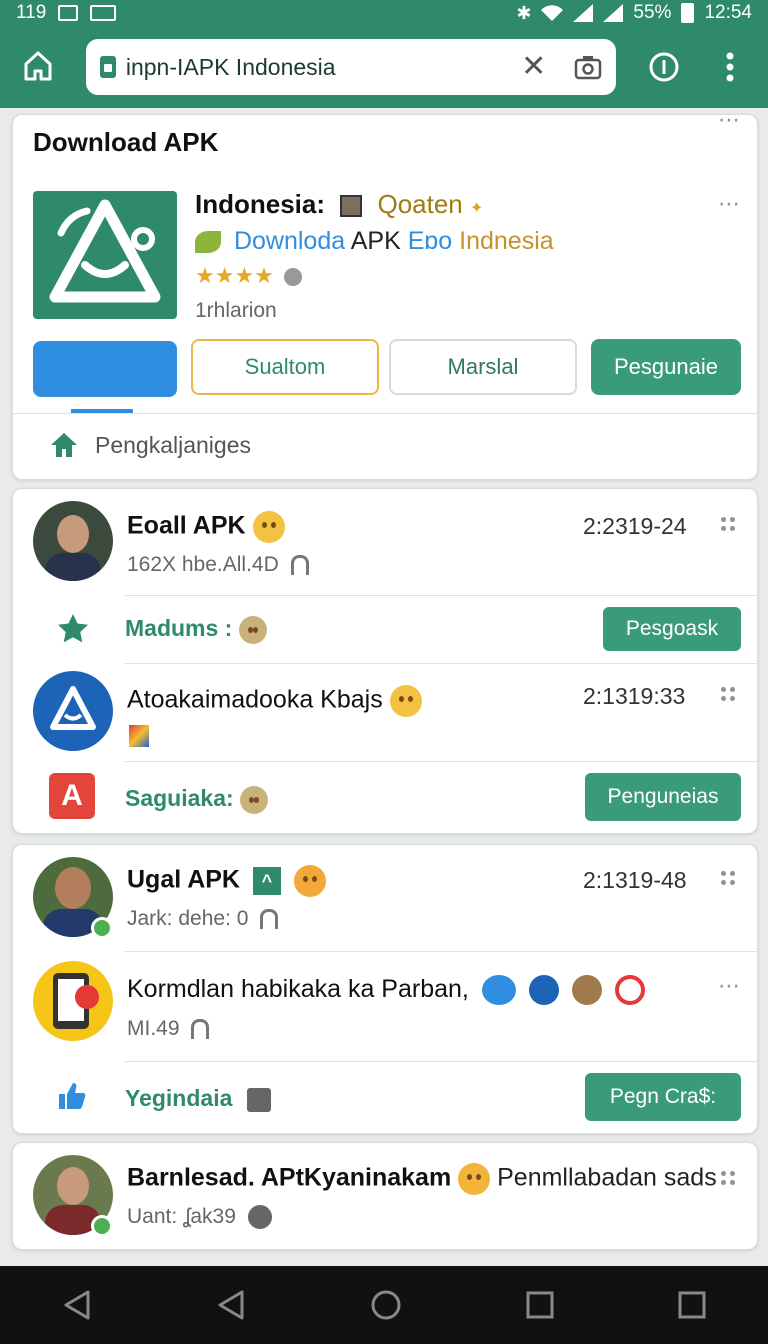 The height and width of the screenshot is (1344, 768). Describe the element at coordinates (506, 241) in the screenshot. I see `subtitle-d: Indnesia` at that location.